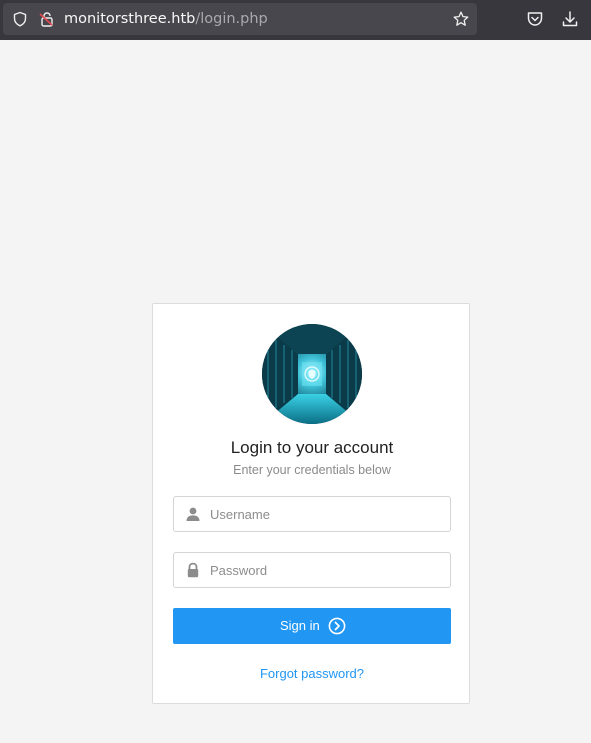  What do you see at coordinates (535, 19) in the screenshot?
I see `pocket-icon` at bounding box center [535, 19].